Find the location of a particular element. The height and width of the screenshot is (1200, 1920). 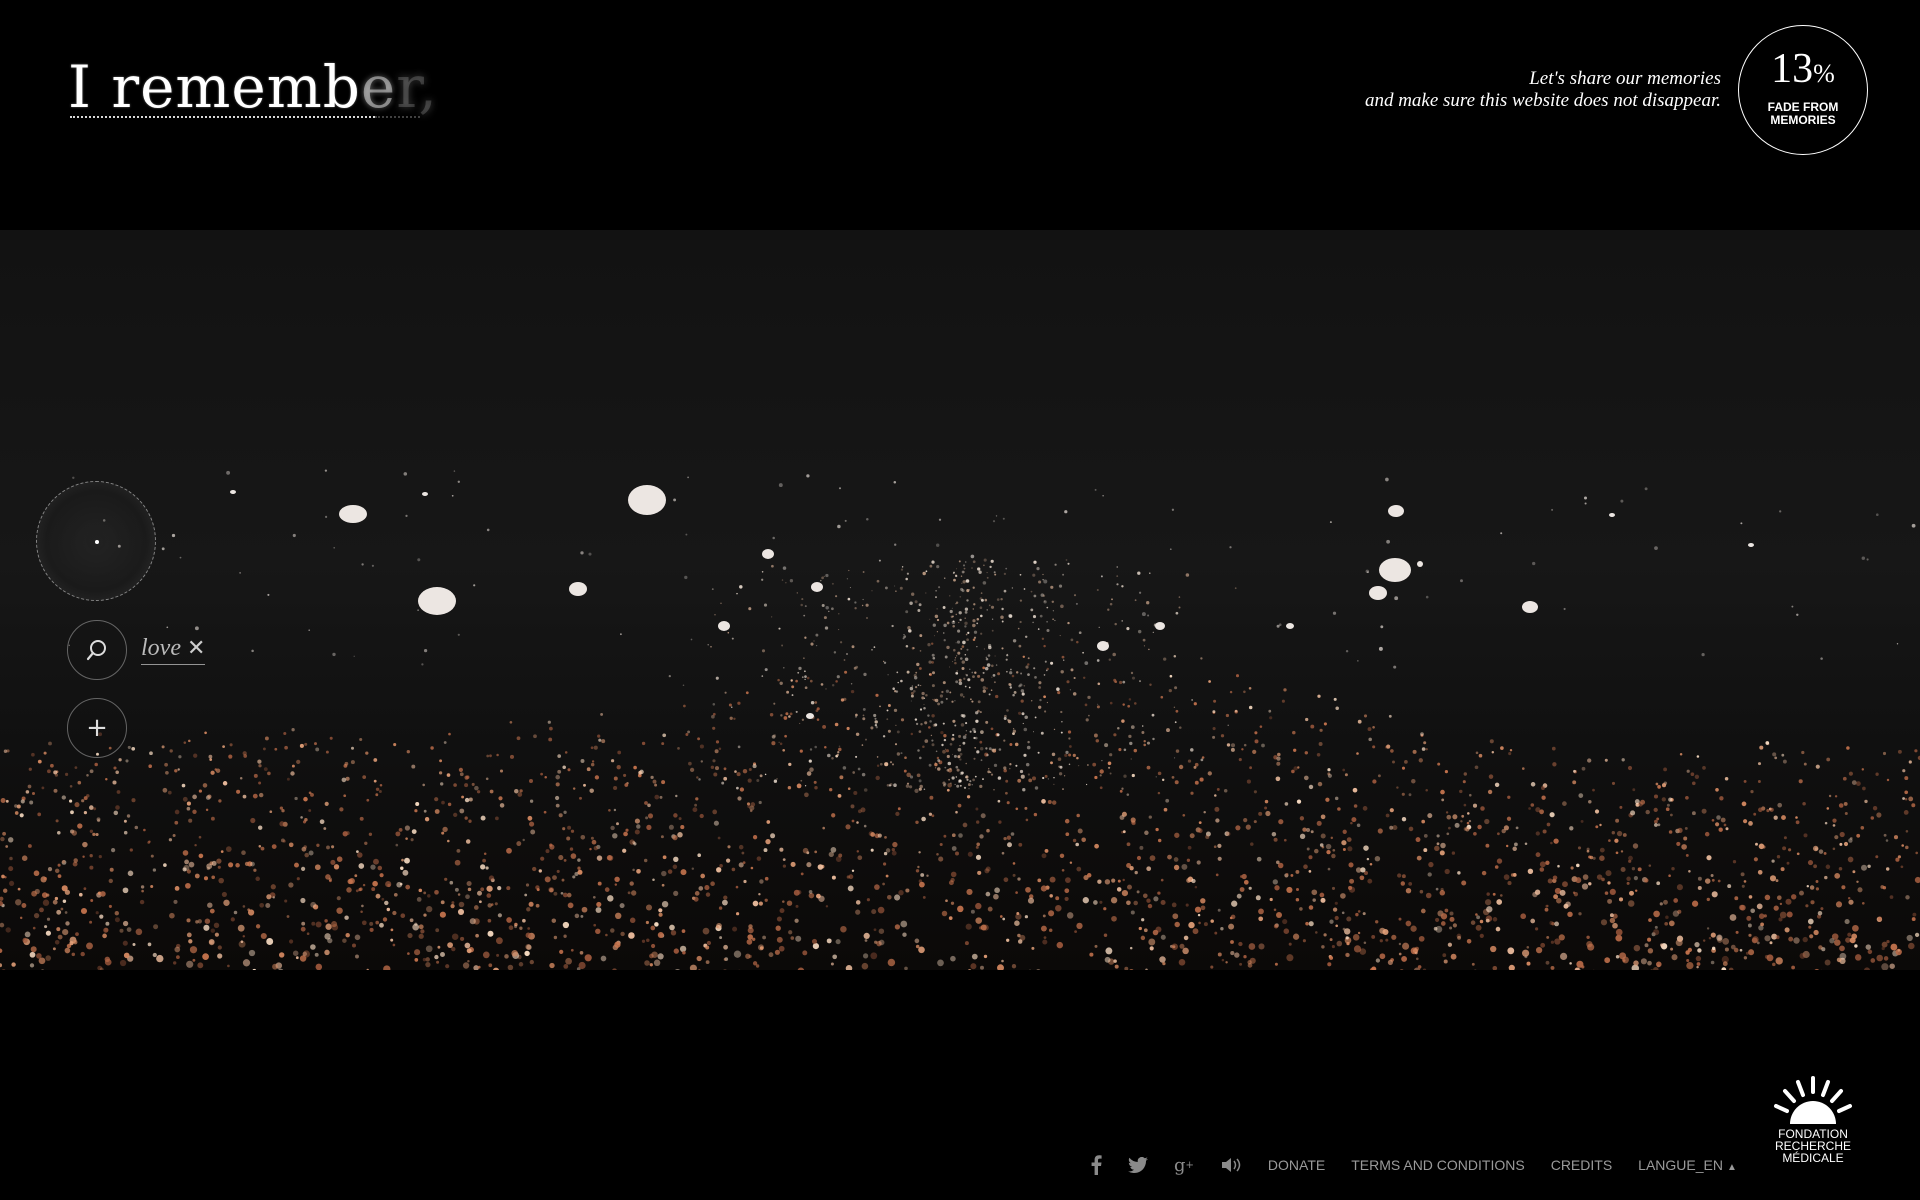

search-filter: love ✕ is located at coordinates (173, 650).